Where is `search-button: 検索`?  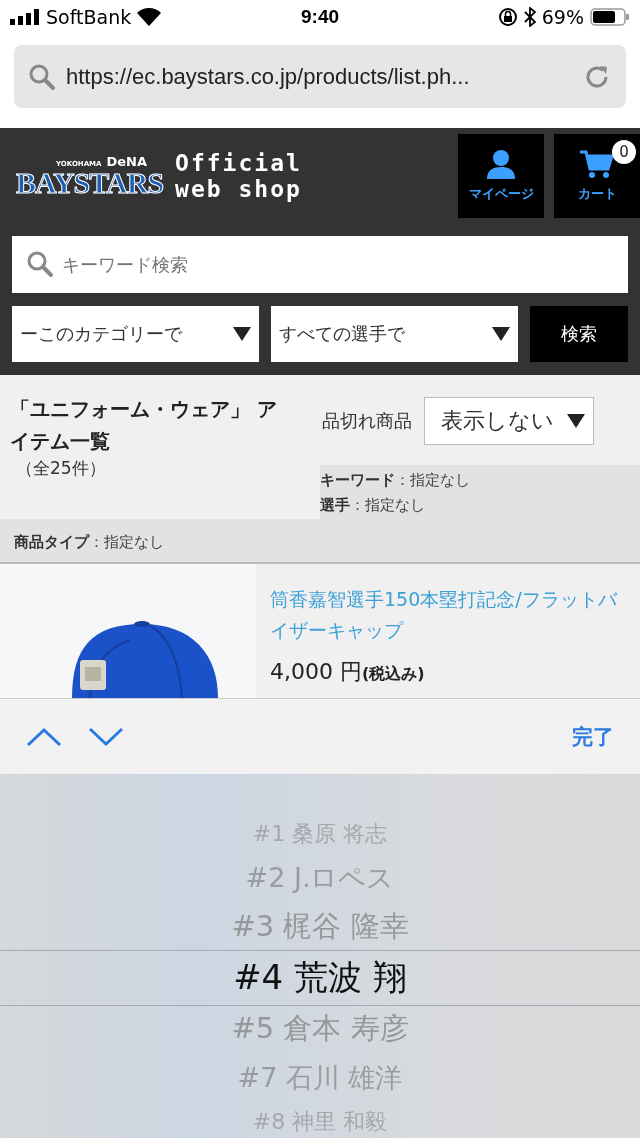
search-button: 検索 is located at coordinates (579, 334).